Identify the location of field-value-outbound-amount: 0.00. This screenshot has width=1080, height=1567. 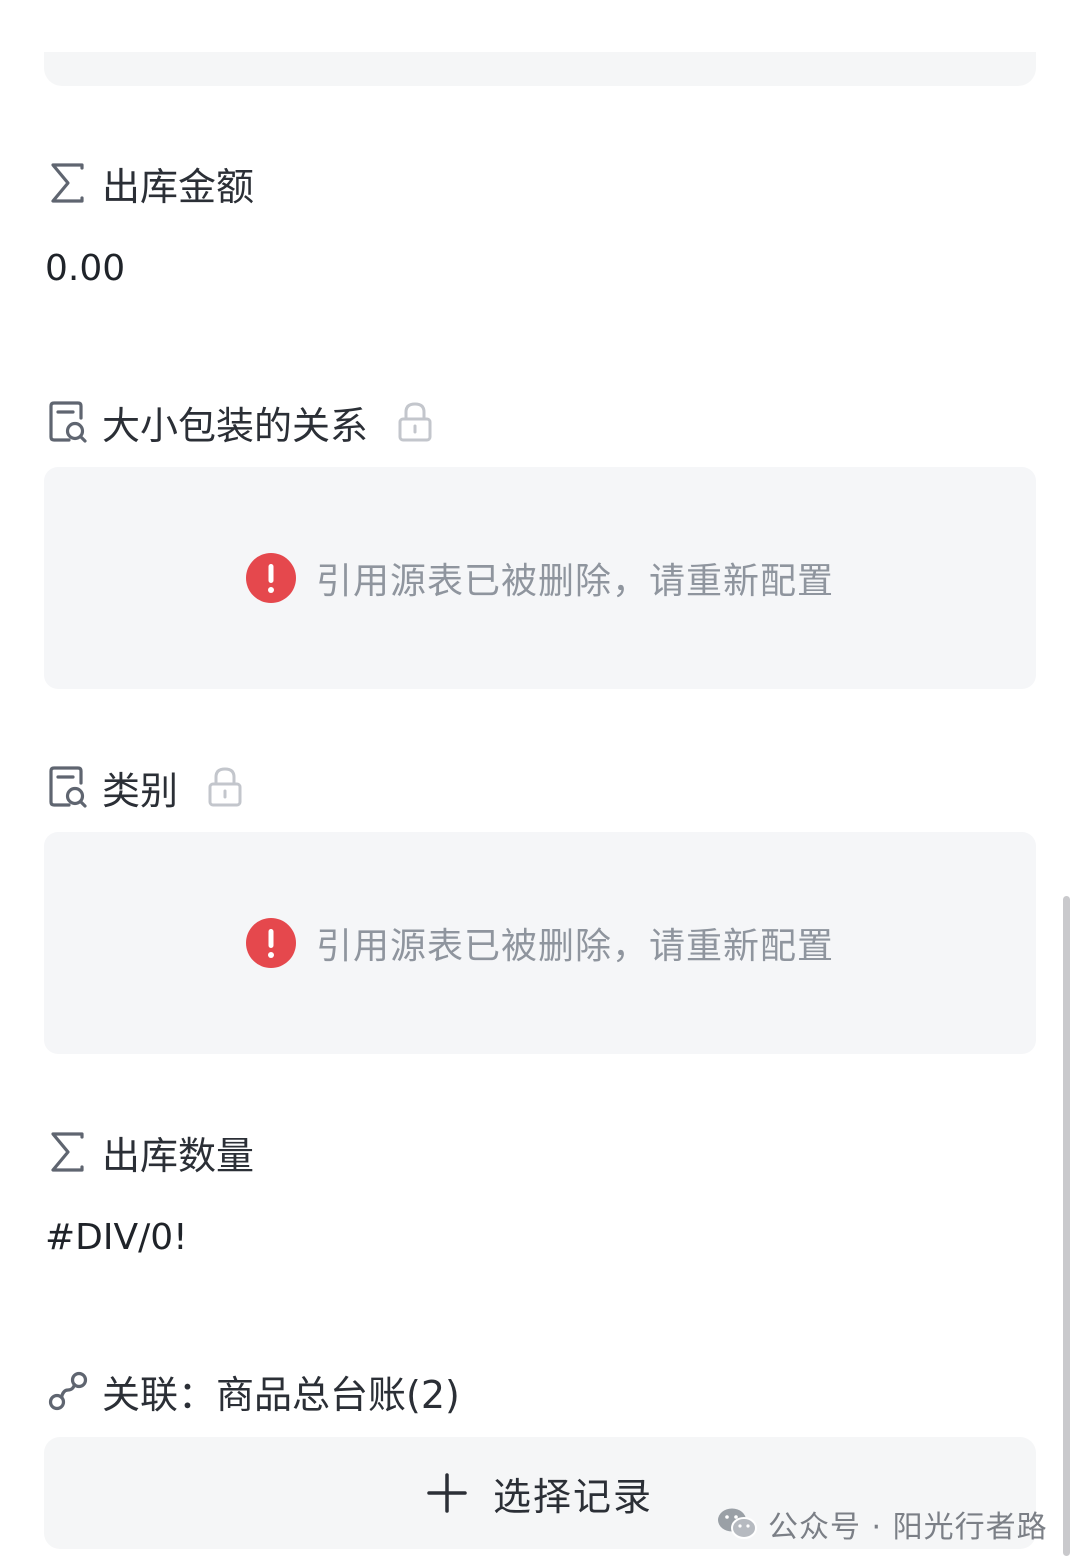
(85, 268).